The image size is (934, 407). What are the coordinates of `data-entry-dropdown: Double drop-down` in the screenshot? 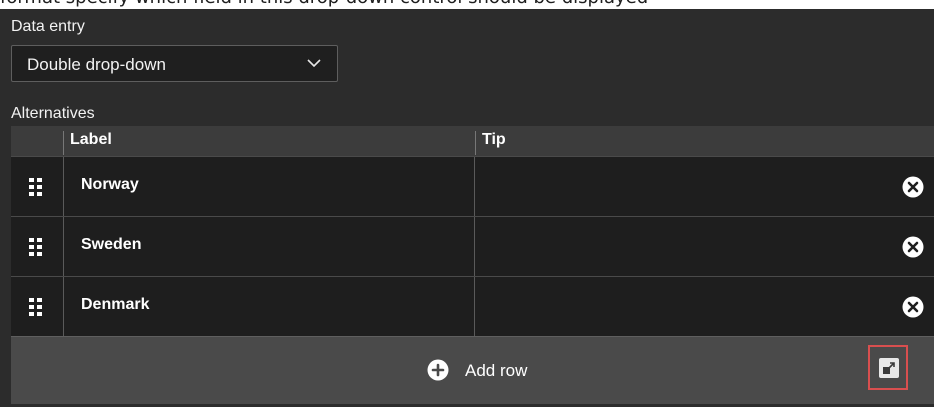 It's located at (174, 63).